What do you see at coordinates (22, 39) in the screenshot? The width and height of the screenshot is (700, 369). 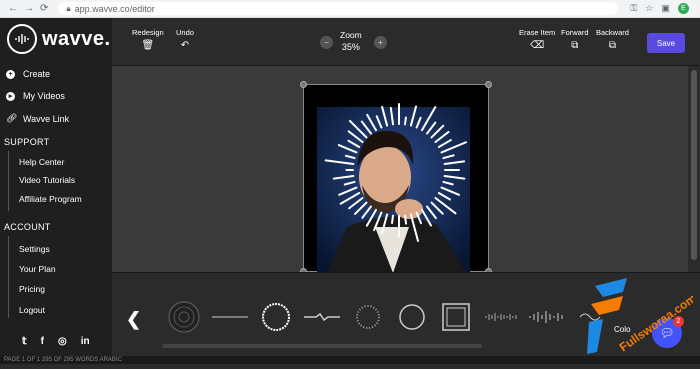 I see `wavve-logo-icon` at bounding box center [22, 39].